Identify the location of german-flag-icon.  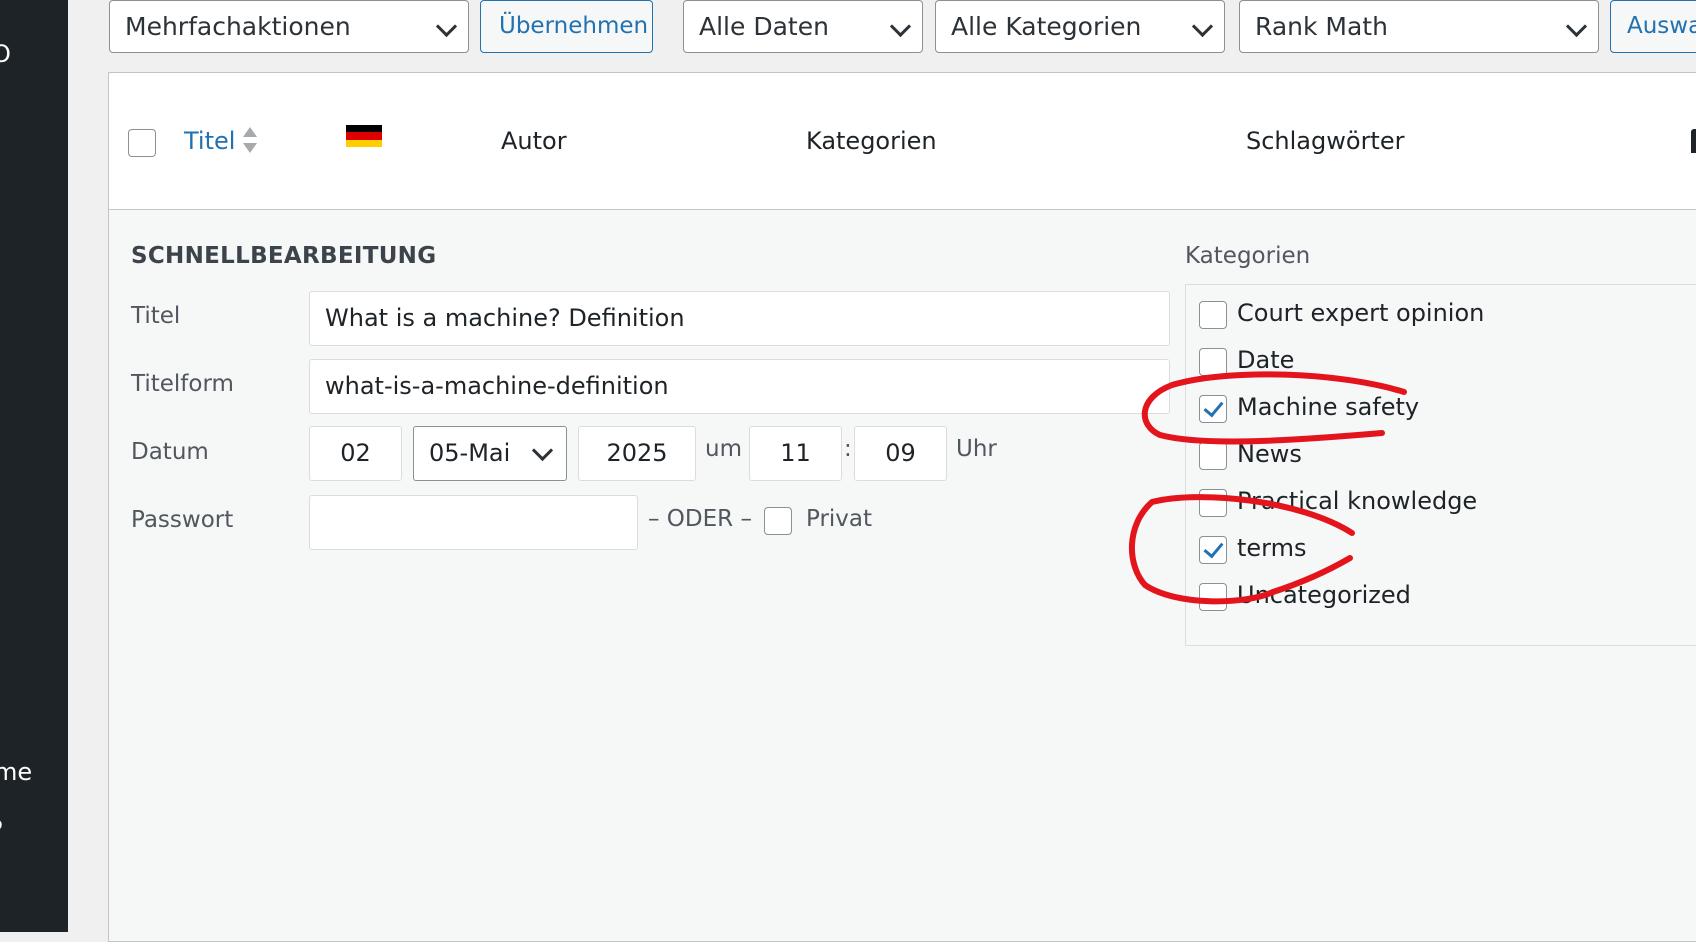
(364, 136).